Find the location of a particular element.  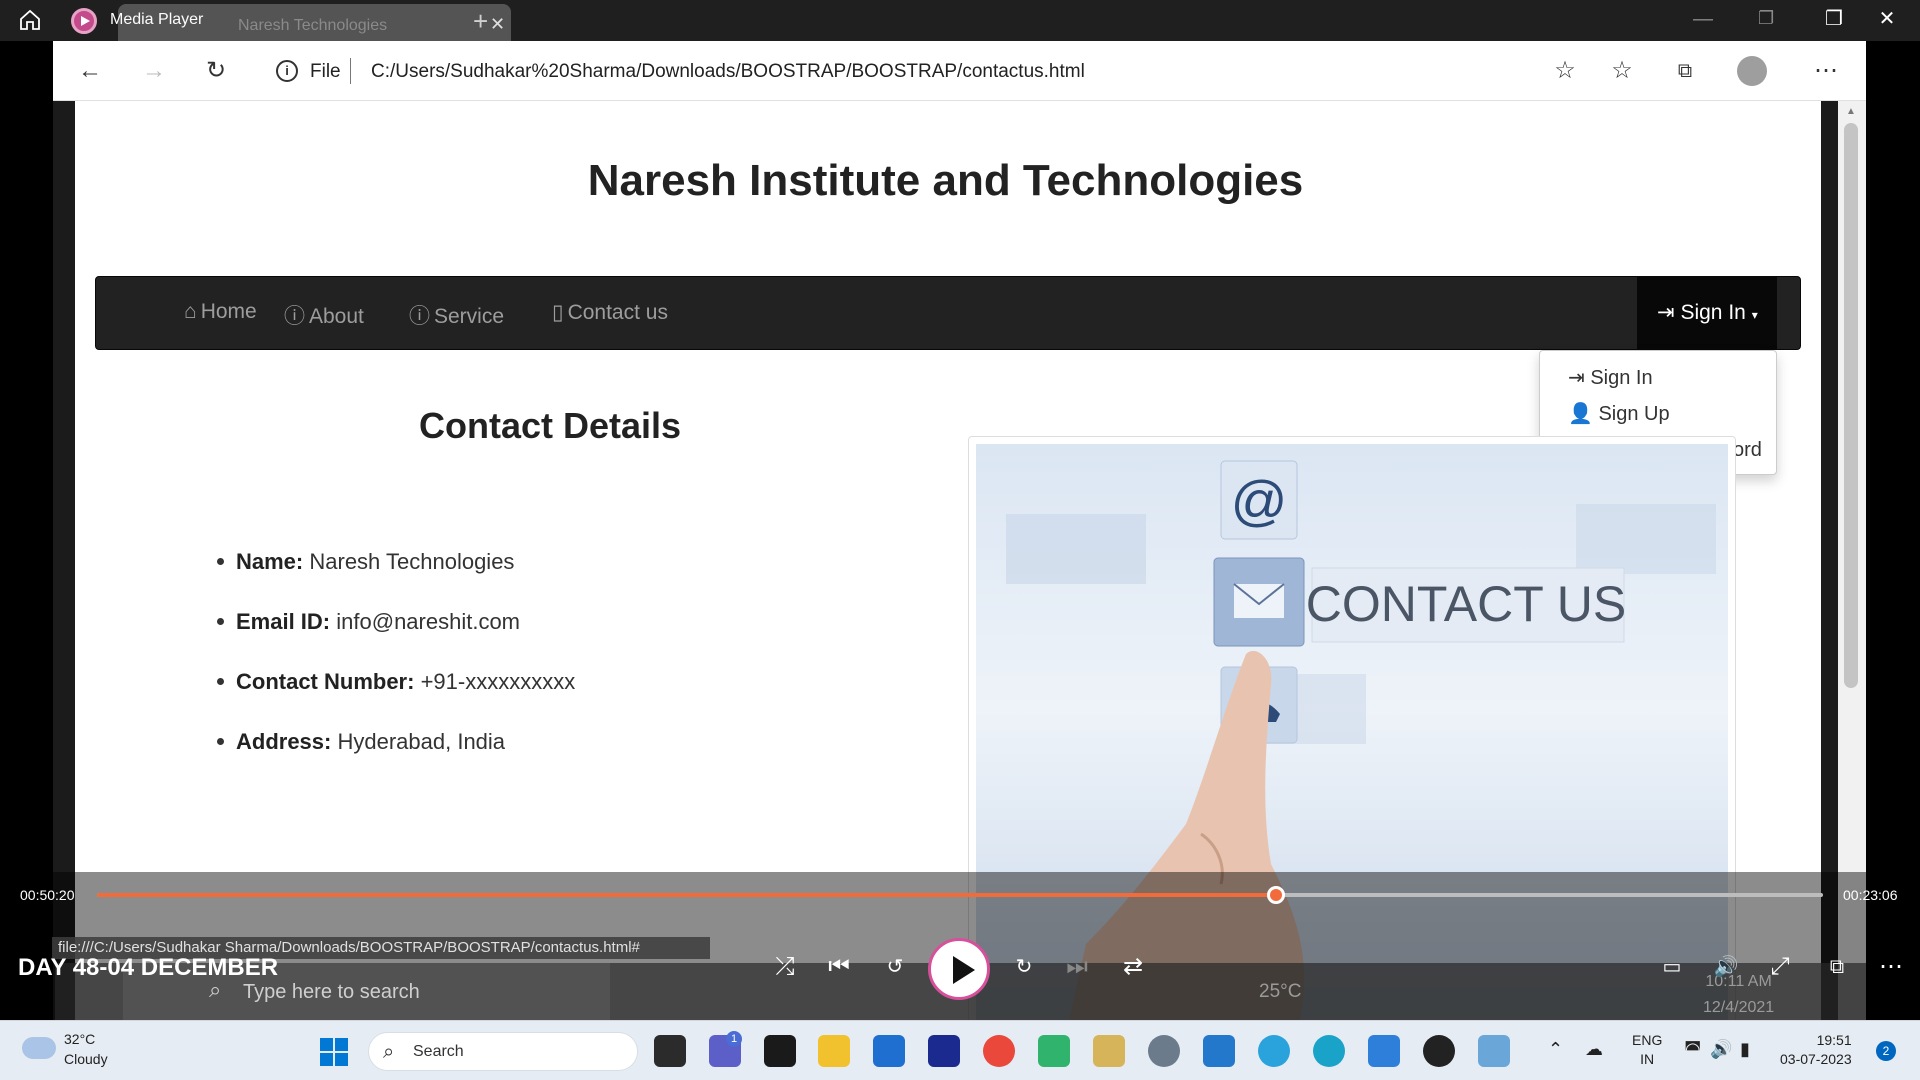

paint-icon is located at coordinates (1494, 1051).